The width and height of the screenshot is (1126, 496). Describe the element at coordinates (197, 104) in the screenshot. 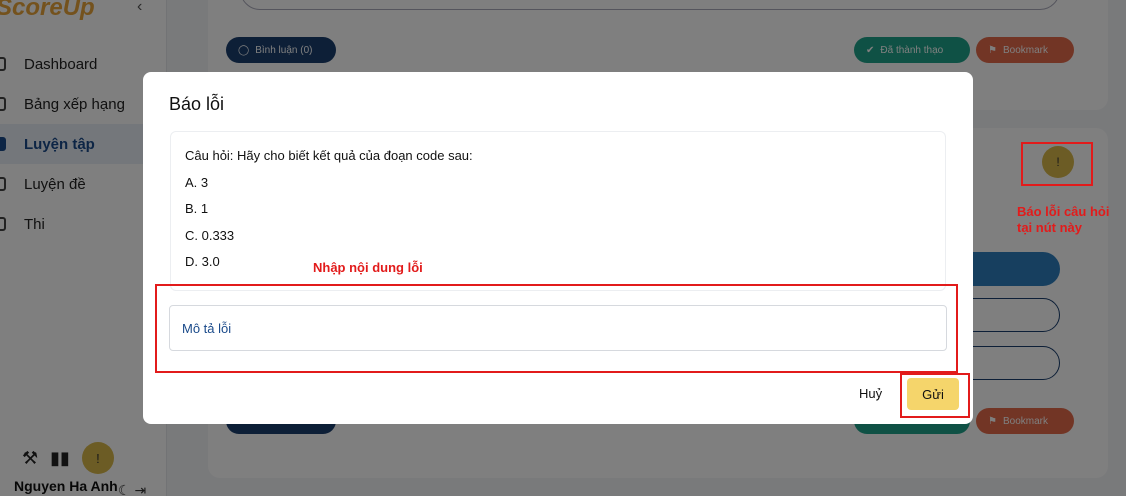

I see `modal-title: Báo lỗi` at that location.